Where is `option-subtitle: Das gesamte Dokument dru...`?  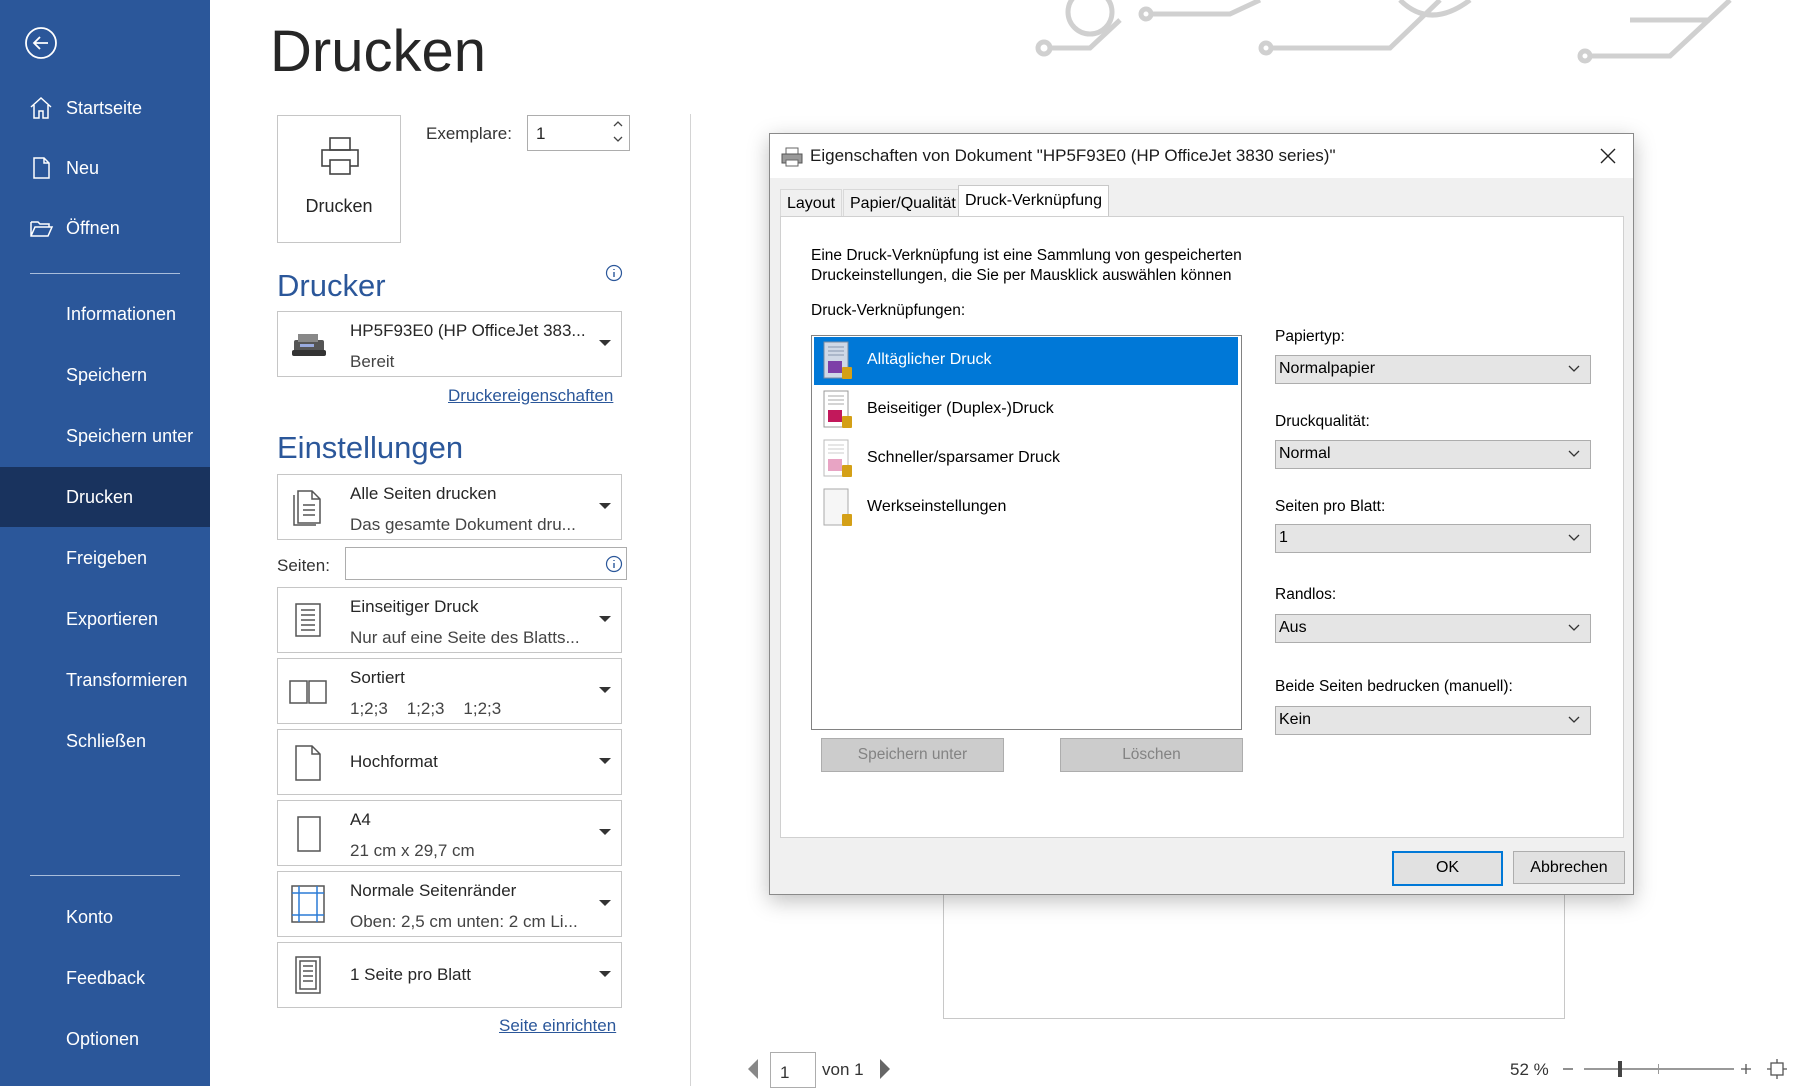
option-subtitle: Das gesamte Dokument dru... is located at coordinates (463, 524).